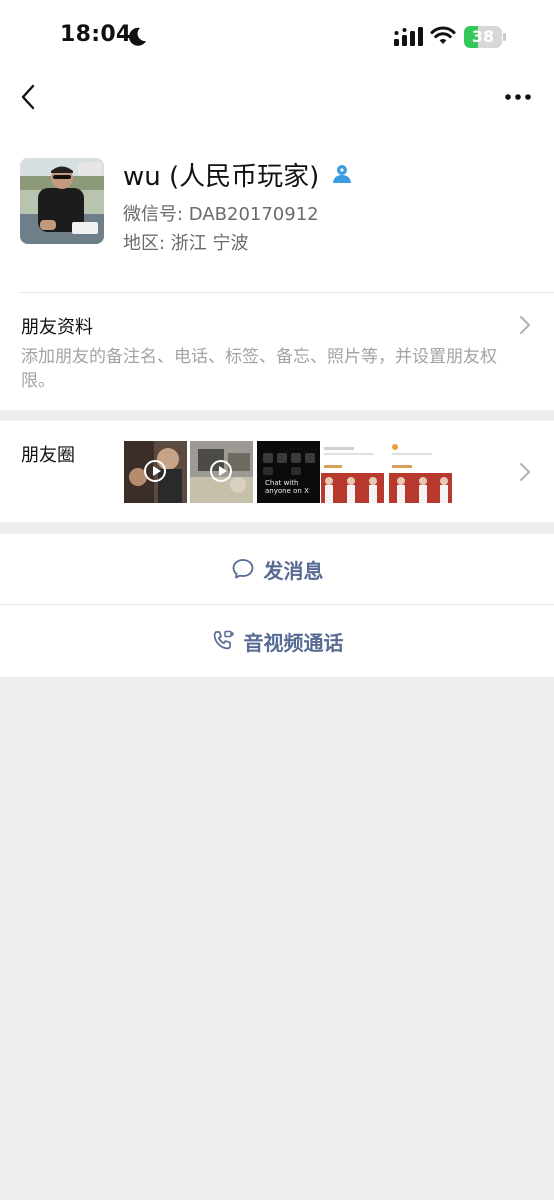 Image resolution: width=554 pixels, height=1200 pixels. Describe the element at coordinates (259, 369) in the screenshot. I see `friend-info-description: 添加朋友的备注名、电话、标签、备忘、照片等，并设置朋友权限。` at that location.